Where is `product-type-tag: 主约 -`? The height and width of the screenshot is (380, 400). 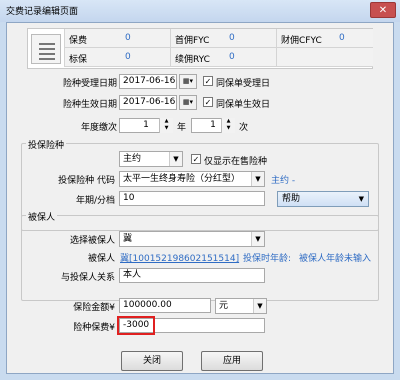 product-type-tag: 主约 - is located at coordinates (283, 181).